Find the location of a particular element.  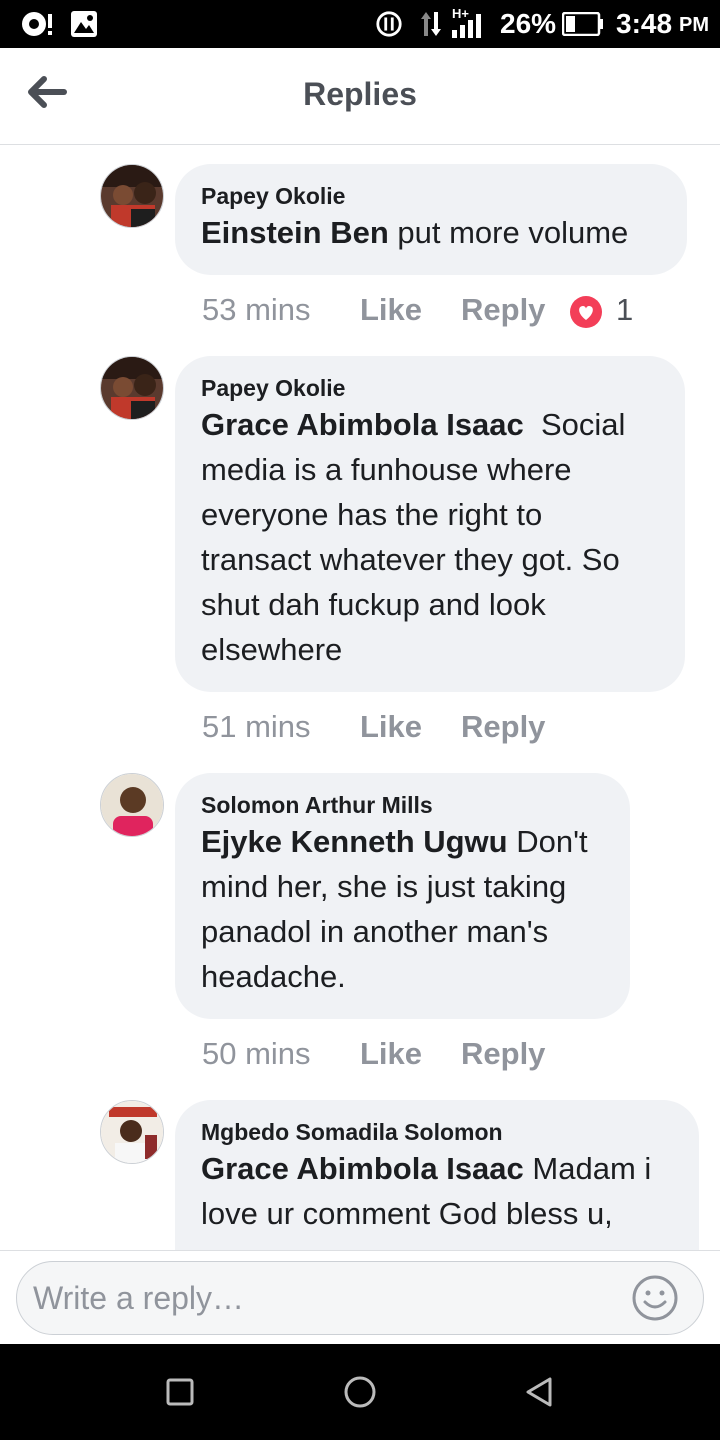

battery-icon is located at coordinates (582, 24).